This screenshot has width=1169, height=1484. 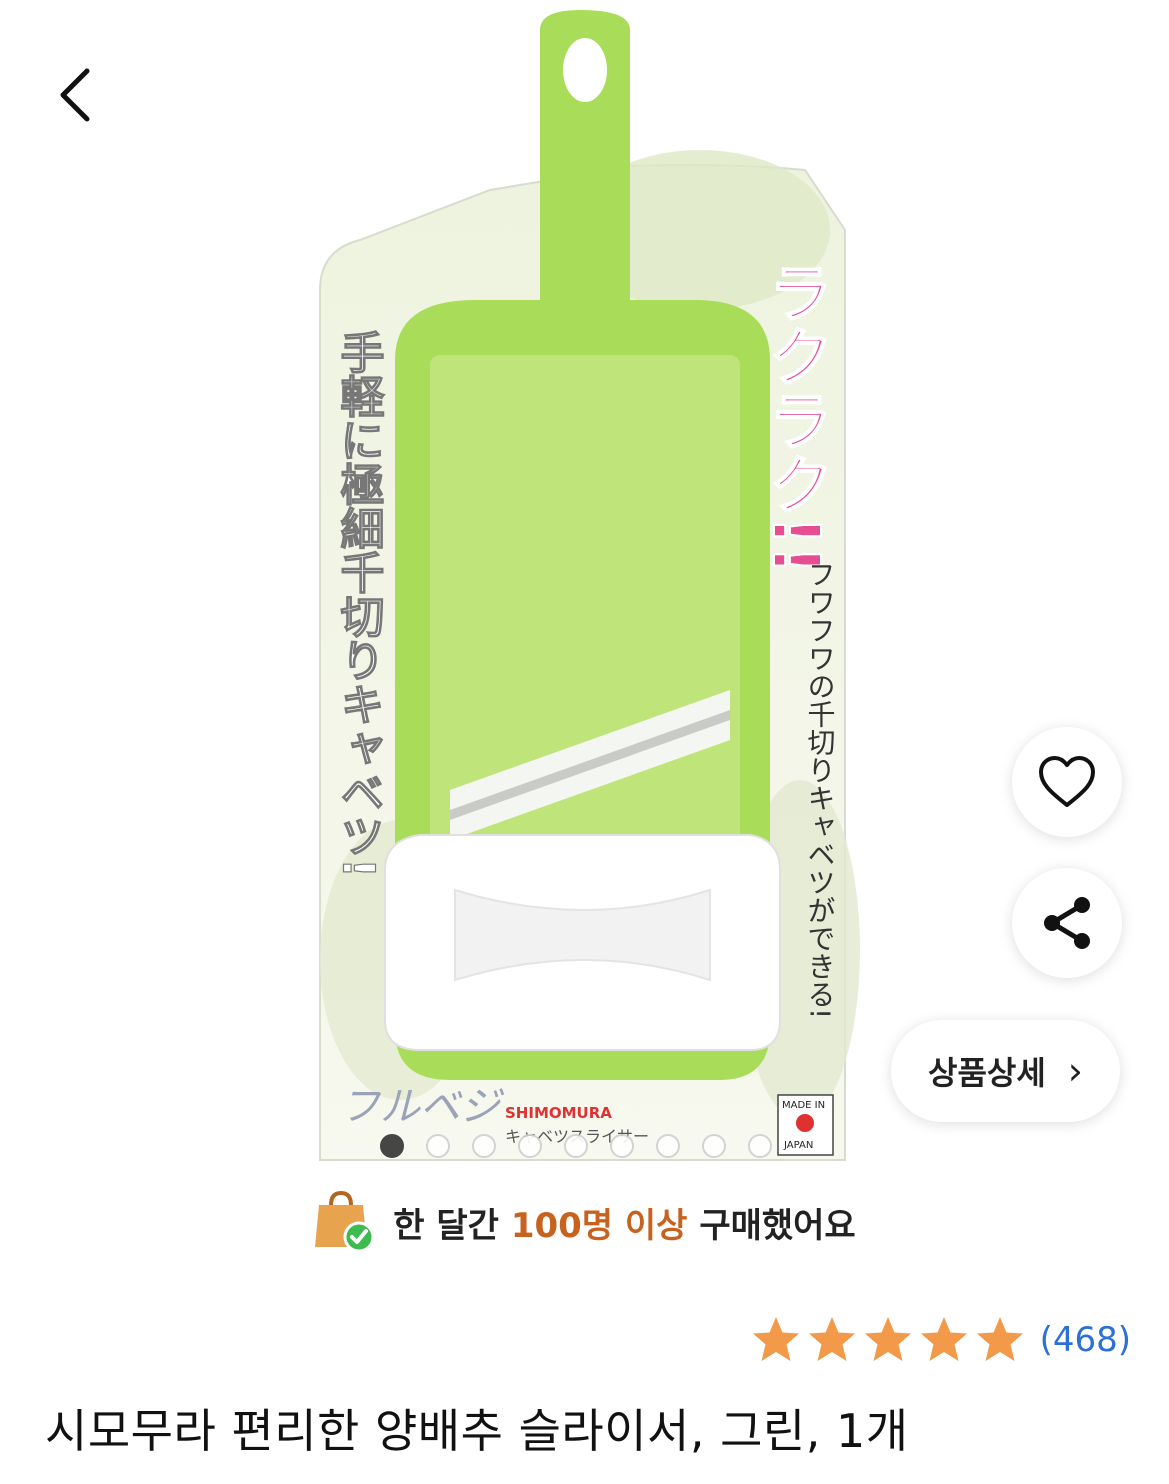 What do you see at coordinates (599, 1225) in the screenshot?
I see `purchase-highlight: 100명 이상` at bounding box center [599, 1225].